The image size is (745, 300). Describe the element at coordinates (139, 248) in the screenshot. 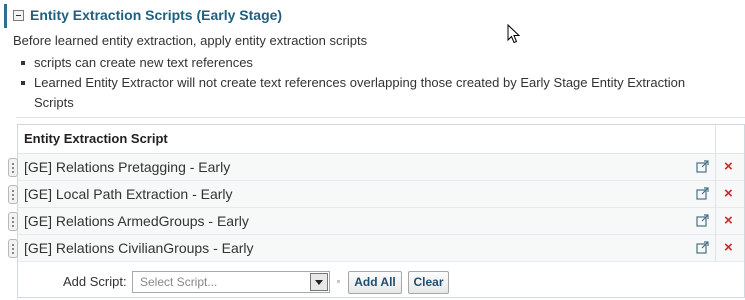

I see `script-name: [GE] Relations CivilianGroups - Early` at that location.